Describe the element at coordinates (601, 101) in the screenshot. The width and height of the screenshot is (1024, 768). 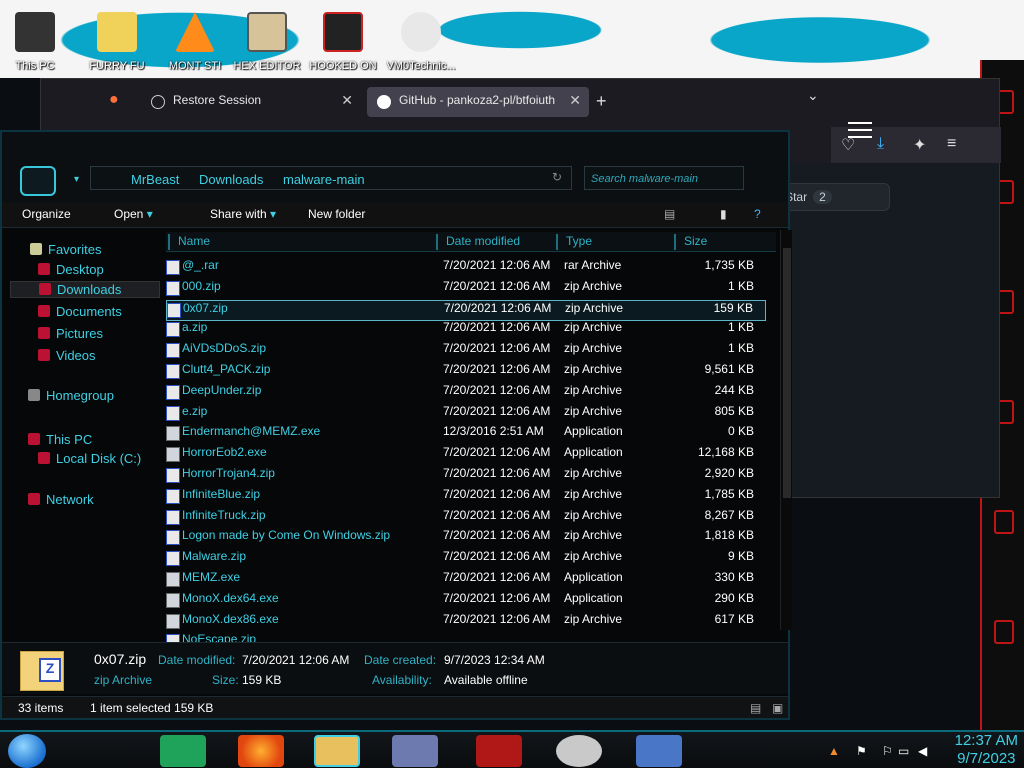
I see `new-tab-button: +` at that location.